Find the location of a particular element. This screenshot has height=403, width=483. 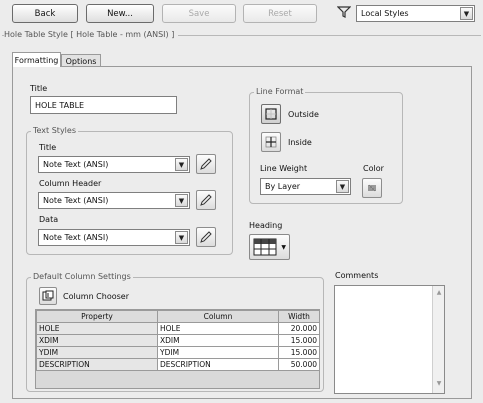

color-label: Color is located at coordinates (373, 168).